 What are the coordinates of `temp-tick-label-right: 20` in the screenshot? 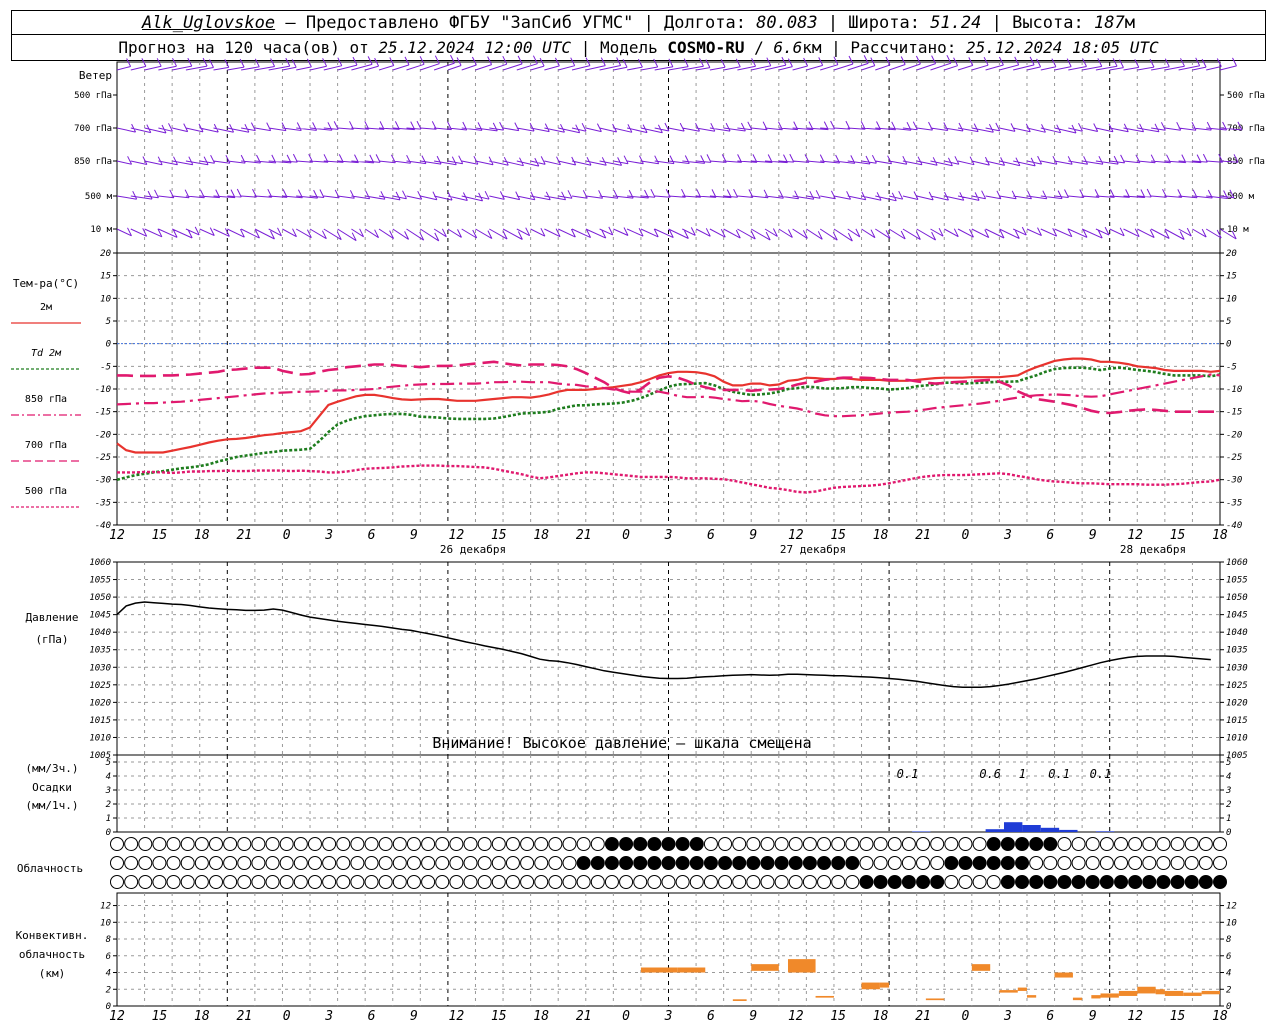 It's located at (1231, 254).